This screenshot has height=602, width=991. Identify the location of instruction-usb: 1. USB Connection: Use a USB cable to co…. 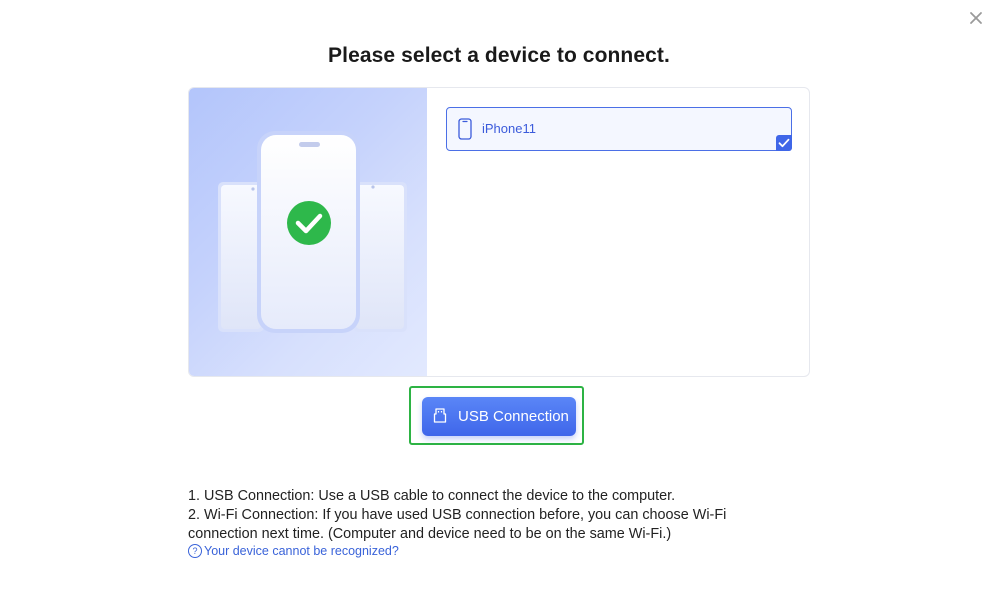
(432, 496).